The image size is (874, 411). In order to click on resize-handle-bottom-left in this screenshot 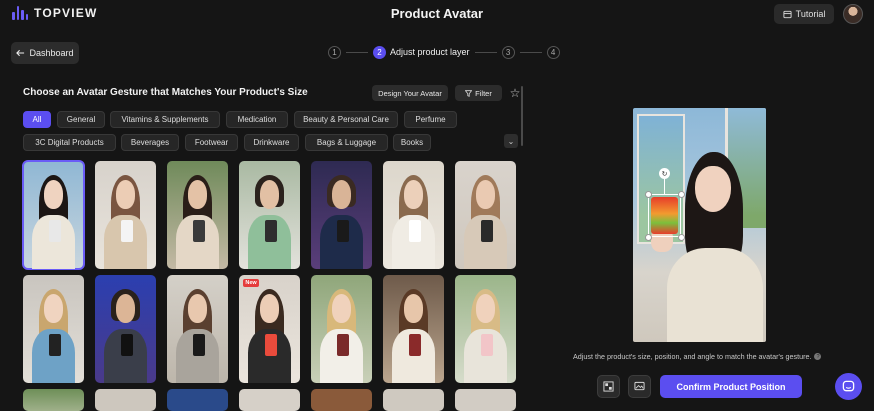, I will do `click(648, 237)`.